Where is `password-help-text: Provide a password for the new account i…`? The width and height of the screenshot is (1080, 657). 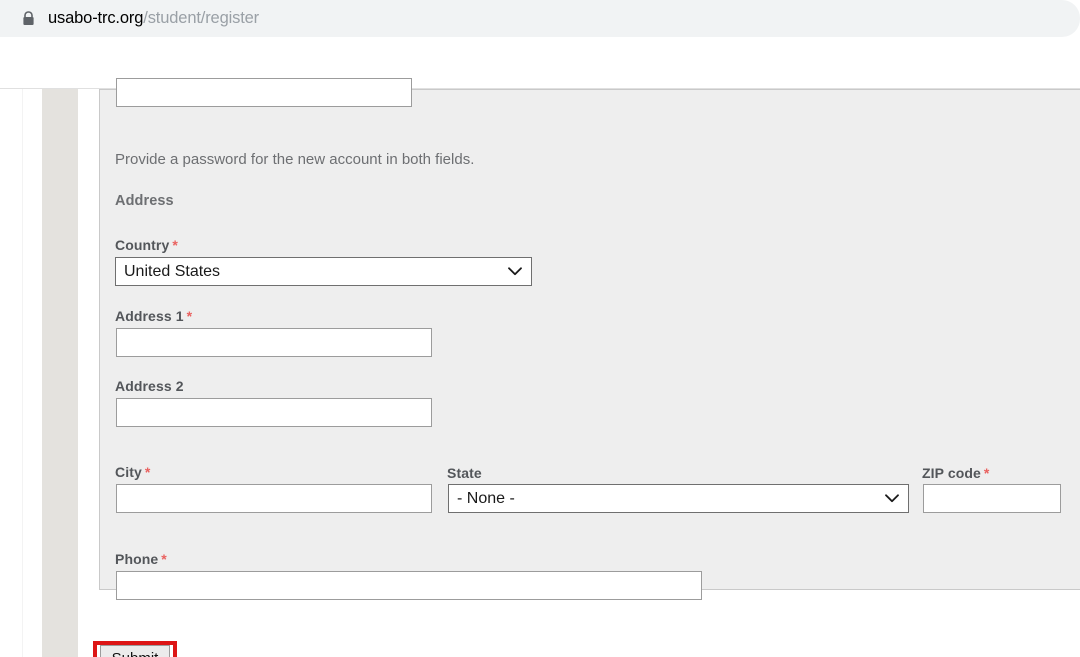 password-help-text: Provide a password for the new account i… is located at coordinates (295, 159).